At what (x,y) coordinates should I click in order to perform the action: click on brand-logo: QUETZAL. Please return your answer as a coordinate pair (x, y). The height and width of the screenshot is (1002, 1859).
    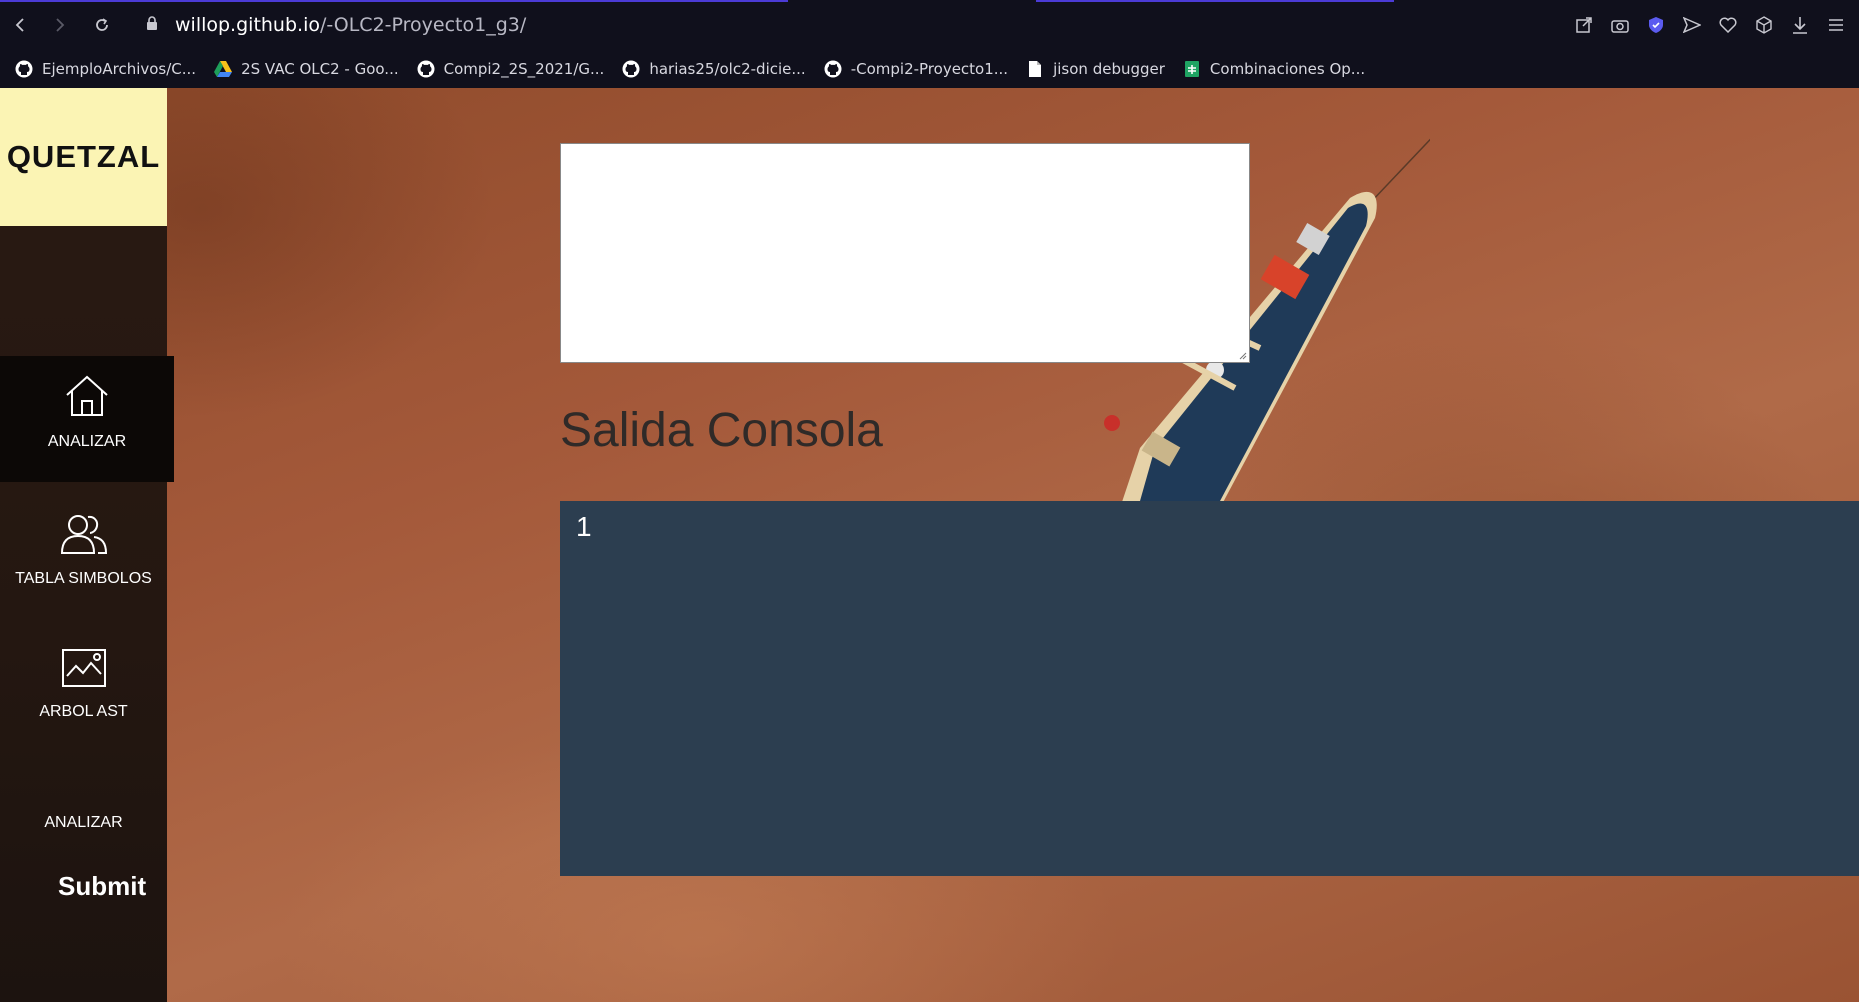
    Looking at the image, I should click on (83, 157).